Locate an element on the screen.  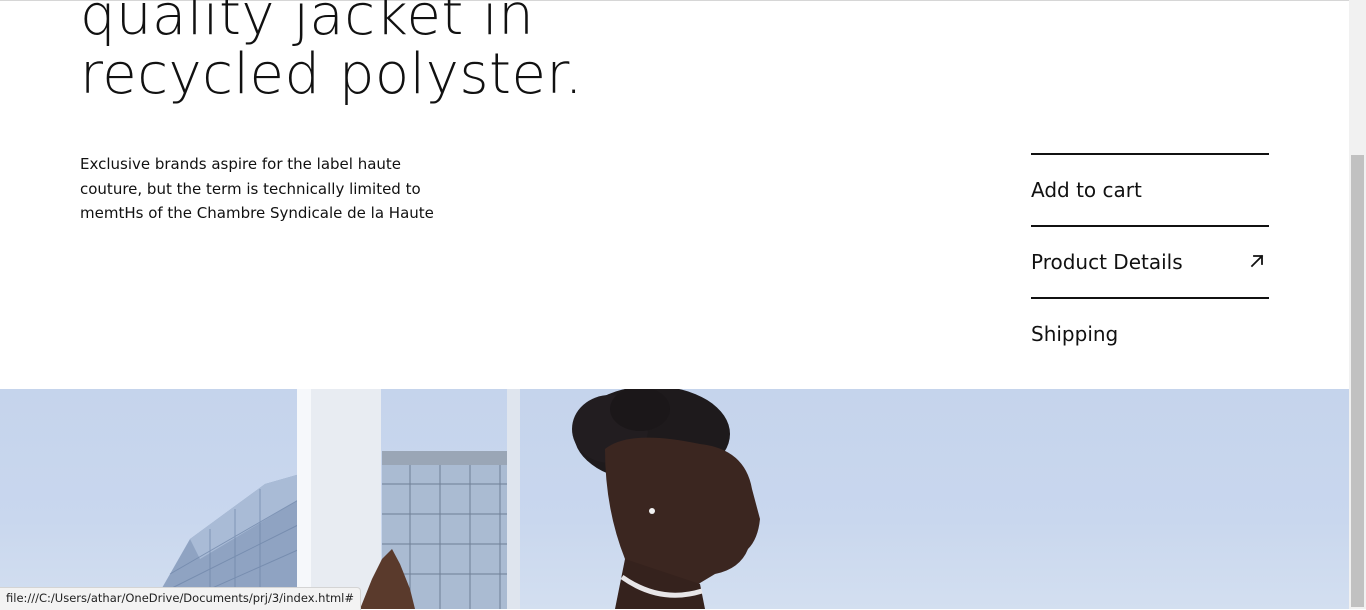
product-headline: quality jacket in recycled polyster. is located at coordinates (331, 52).